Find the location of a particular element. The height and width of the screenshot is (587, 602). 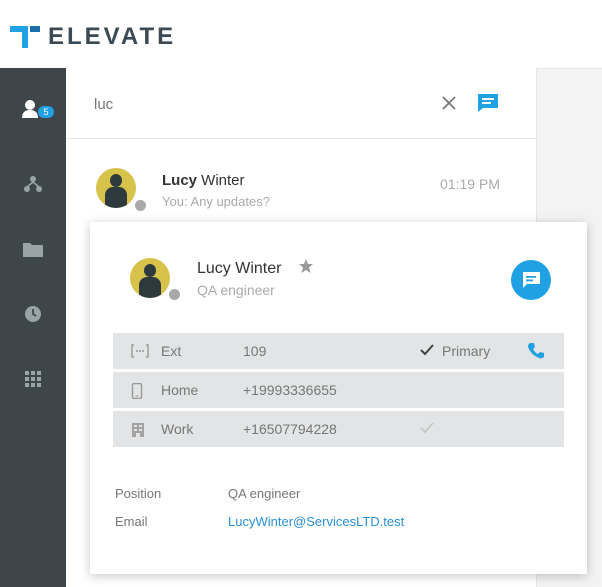

star-icon is located at coordinates (306, 266).